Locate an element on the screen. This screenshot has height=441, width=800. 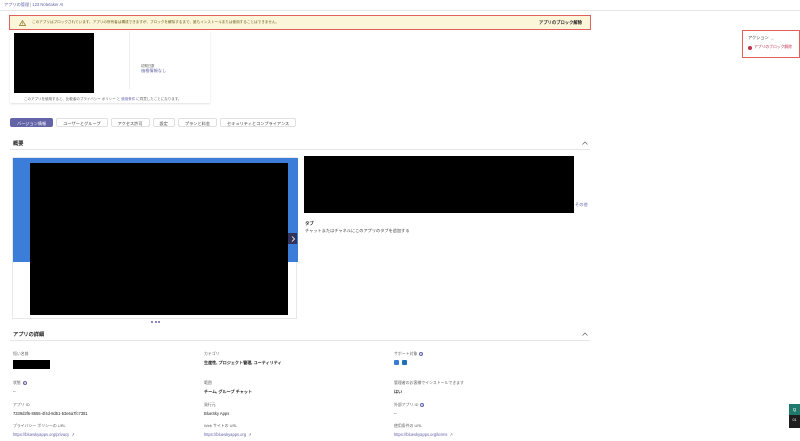
tab-permissions: アクセス許可 is located at coordinates (130, 122).